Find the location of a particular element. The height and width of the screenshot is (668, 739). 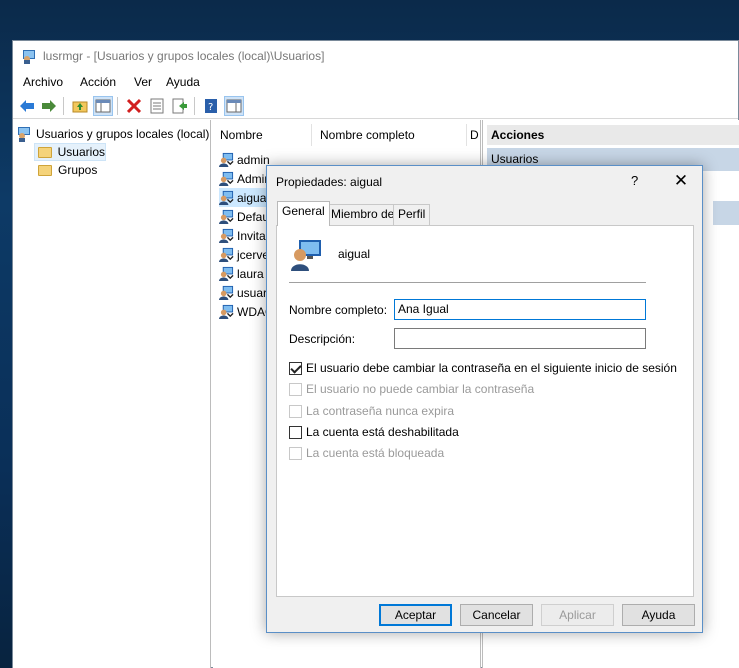

column-header-nombre: Nombre is located at coordinates (241, 135).